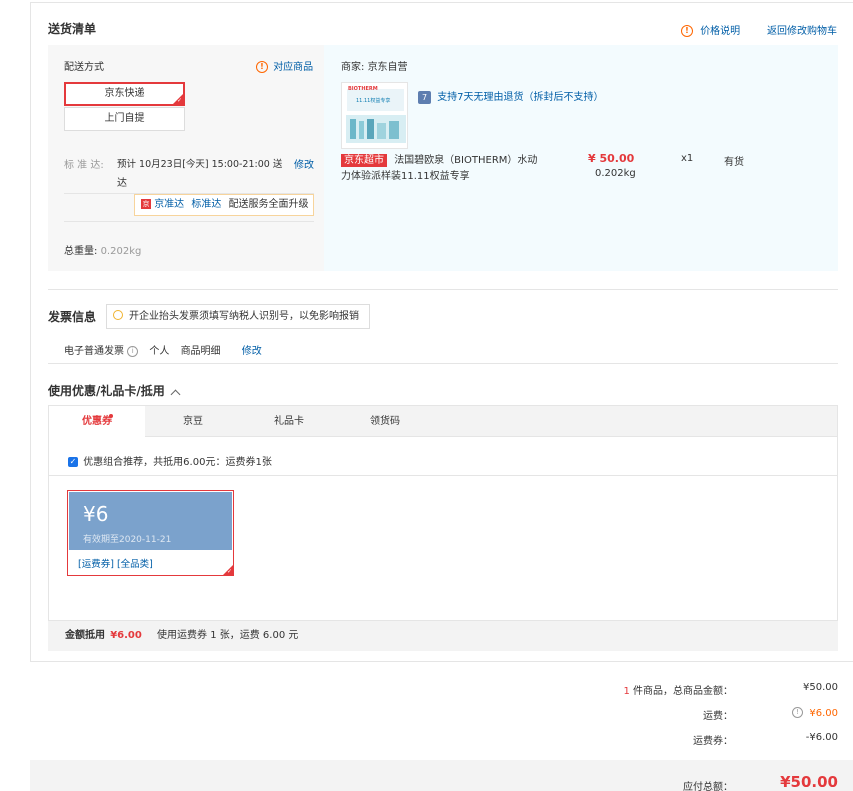 This screenshot has height=791, width=853. Describe the element at coordinates (626, 691) in the screenshot. I see `goods-count: 1` at that location.